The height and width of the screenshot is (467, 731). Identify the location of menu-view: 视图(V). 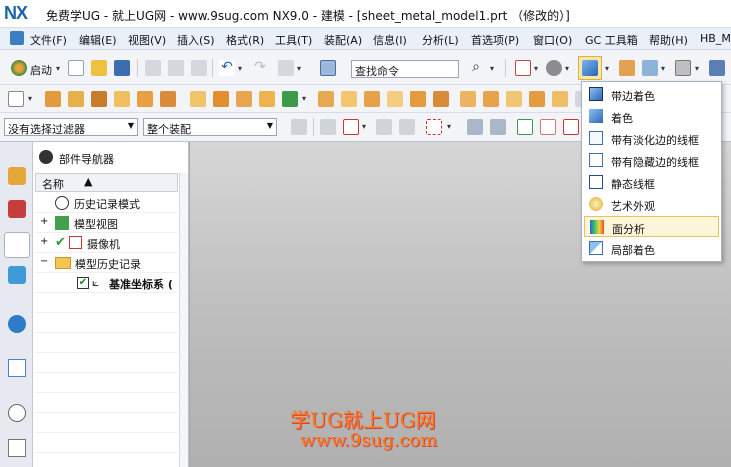
(147, 40).